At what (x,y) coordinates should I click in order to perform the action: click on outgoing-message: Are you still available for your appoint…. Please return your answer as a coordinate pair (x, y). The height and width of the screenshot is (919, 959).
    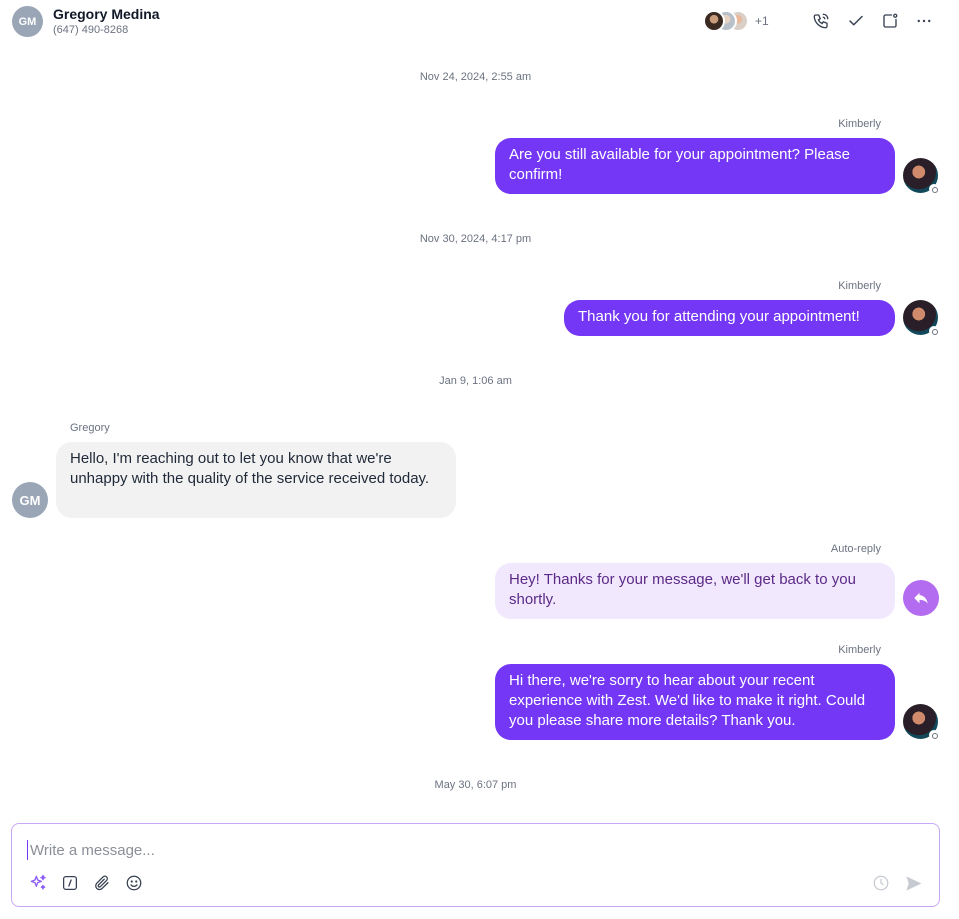
    Looking at the image, I should click on (695, 166).